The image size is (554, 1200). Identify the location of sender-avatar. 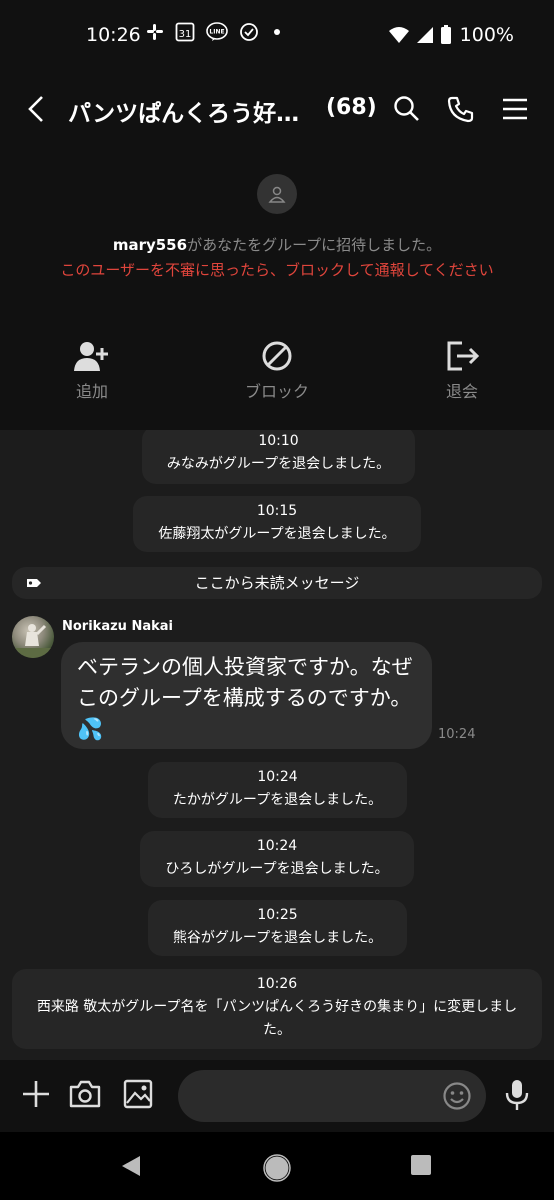
(33, 637).